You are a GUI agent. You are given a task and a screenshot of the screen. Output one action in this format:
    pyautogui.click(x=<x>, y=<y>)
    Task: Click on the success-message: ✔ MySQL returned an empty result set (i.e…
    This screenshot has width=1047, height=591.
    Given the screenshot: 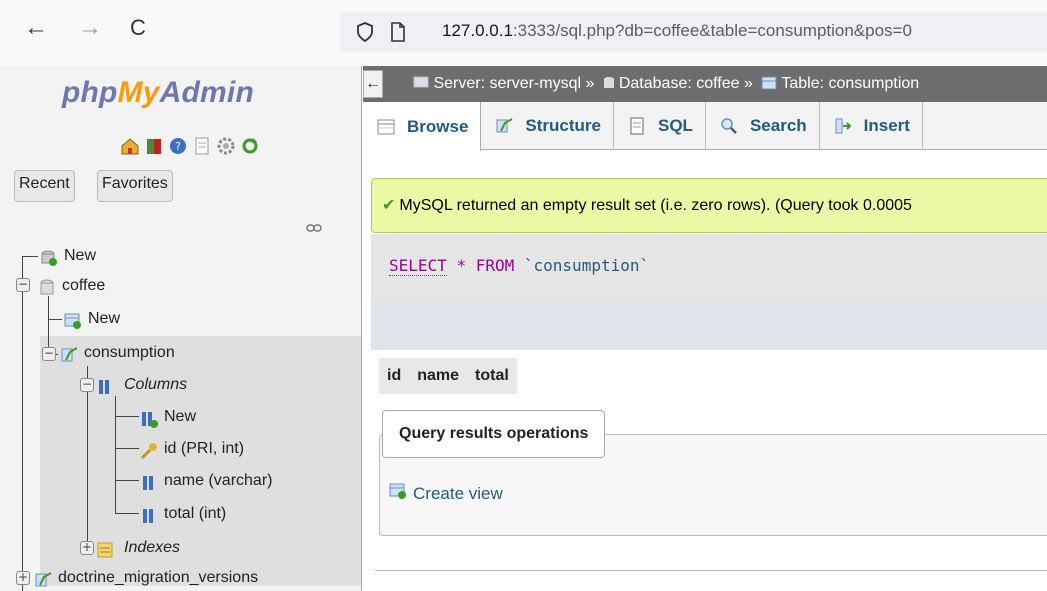 What is the action you would take?
    pyautogui.click(x=709, y=205)
    